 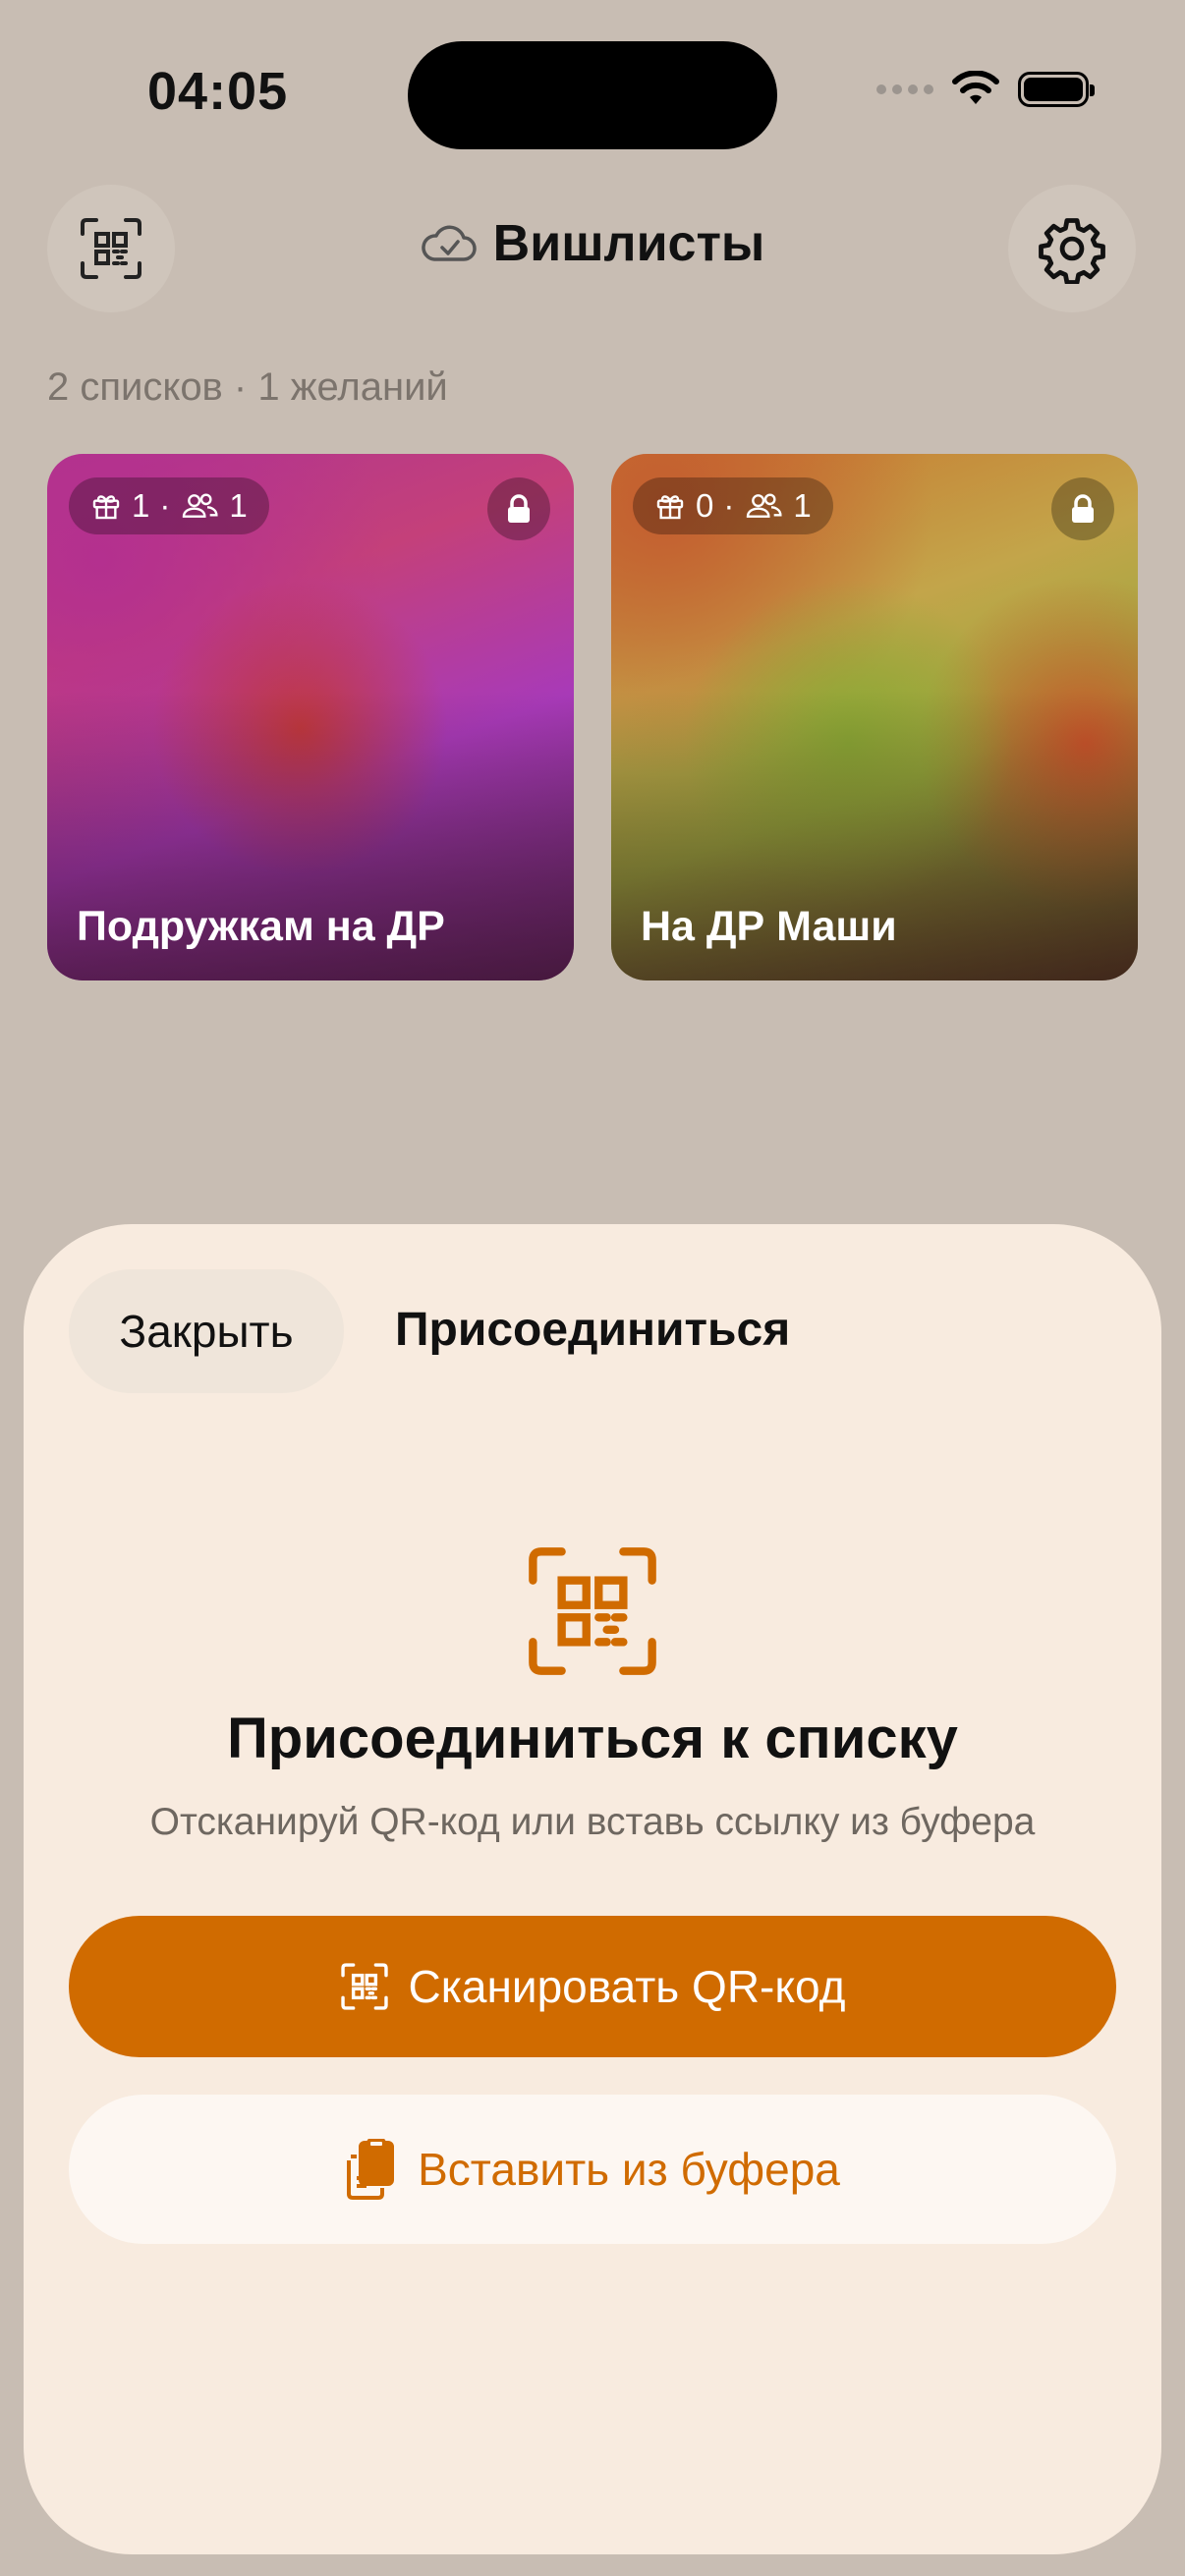 I want to click on wifi-icon, so click(x=976, y=87).